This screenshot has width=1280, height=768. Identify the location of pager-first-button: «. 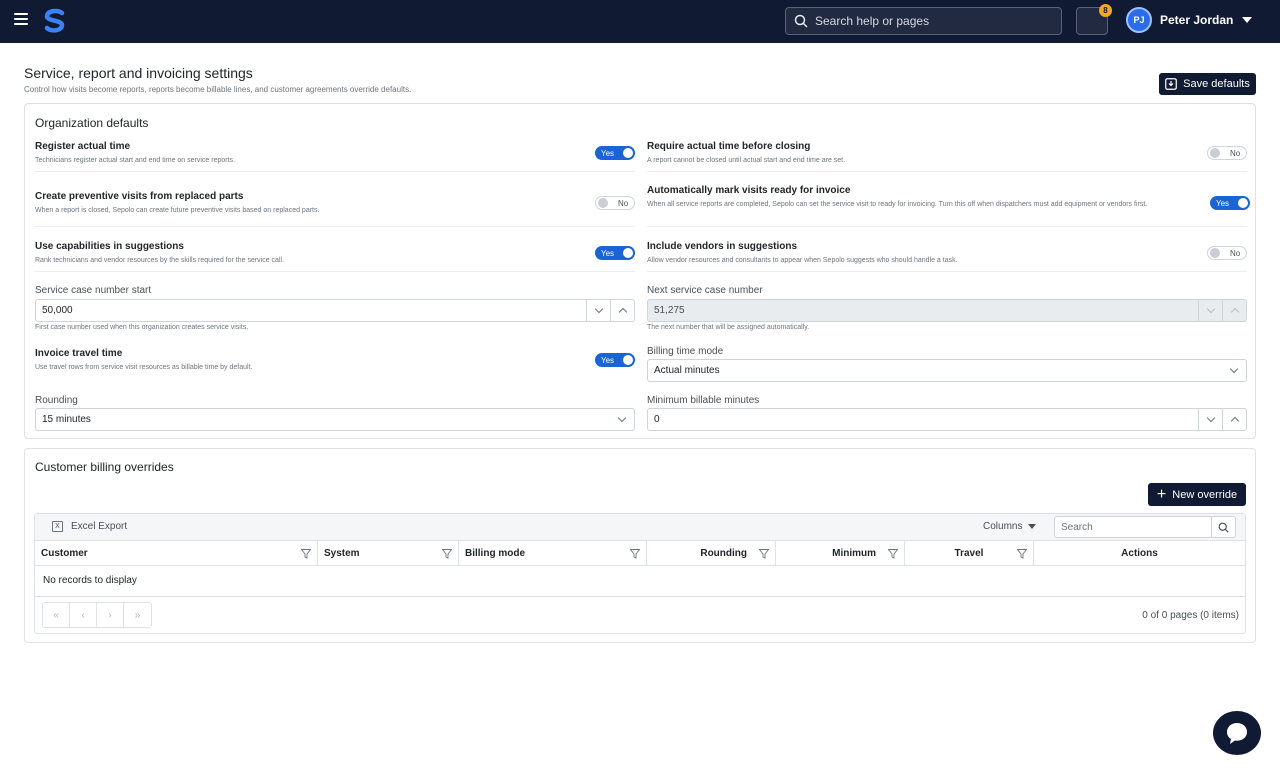
(56, 615).